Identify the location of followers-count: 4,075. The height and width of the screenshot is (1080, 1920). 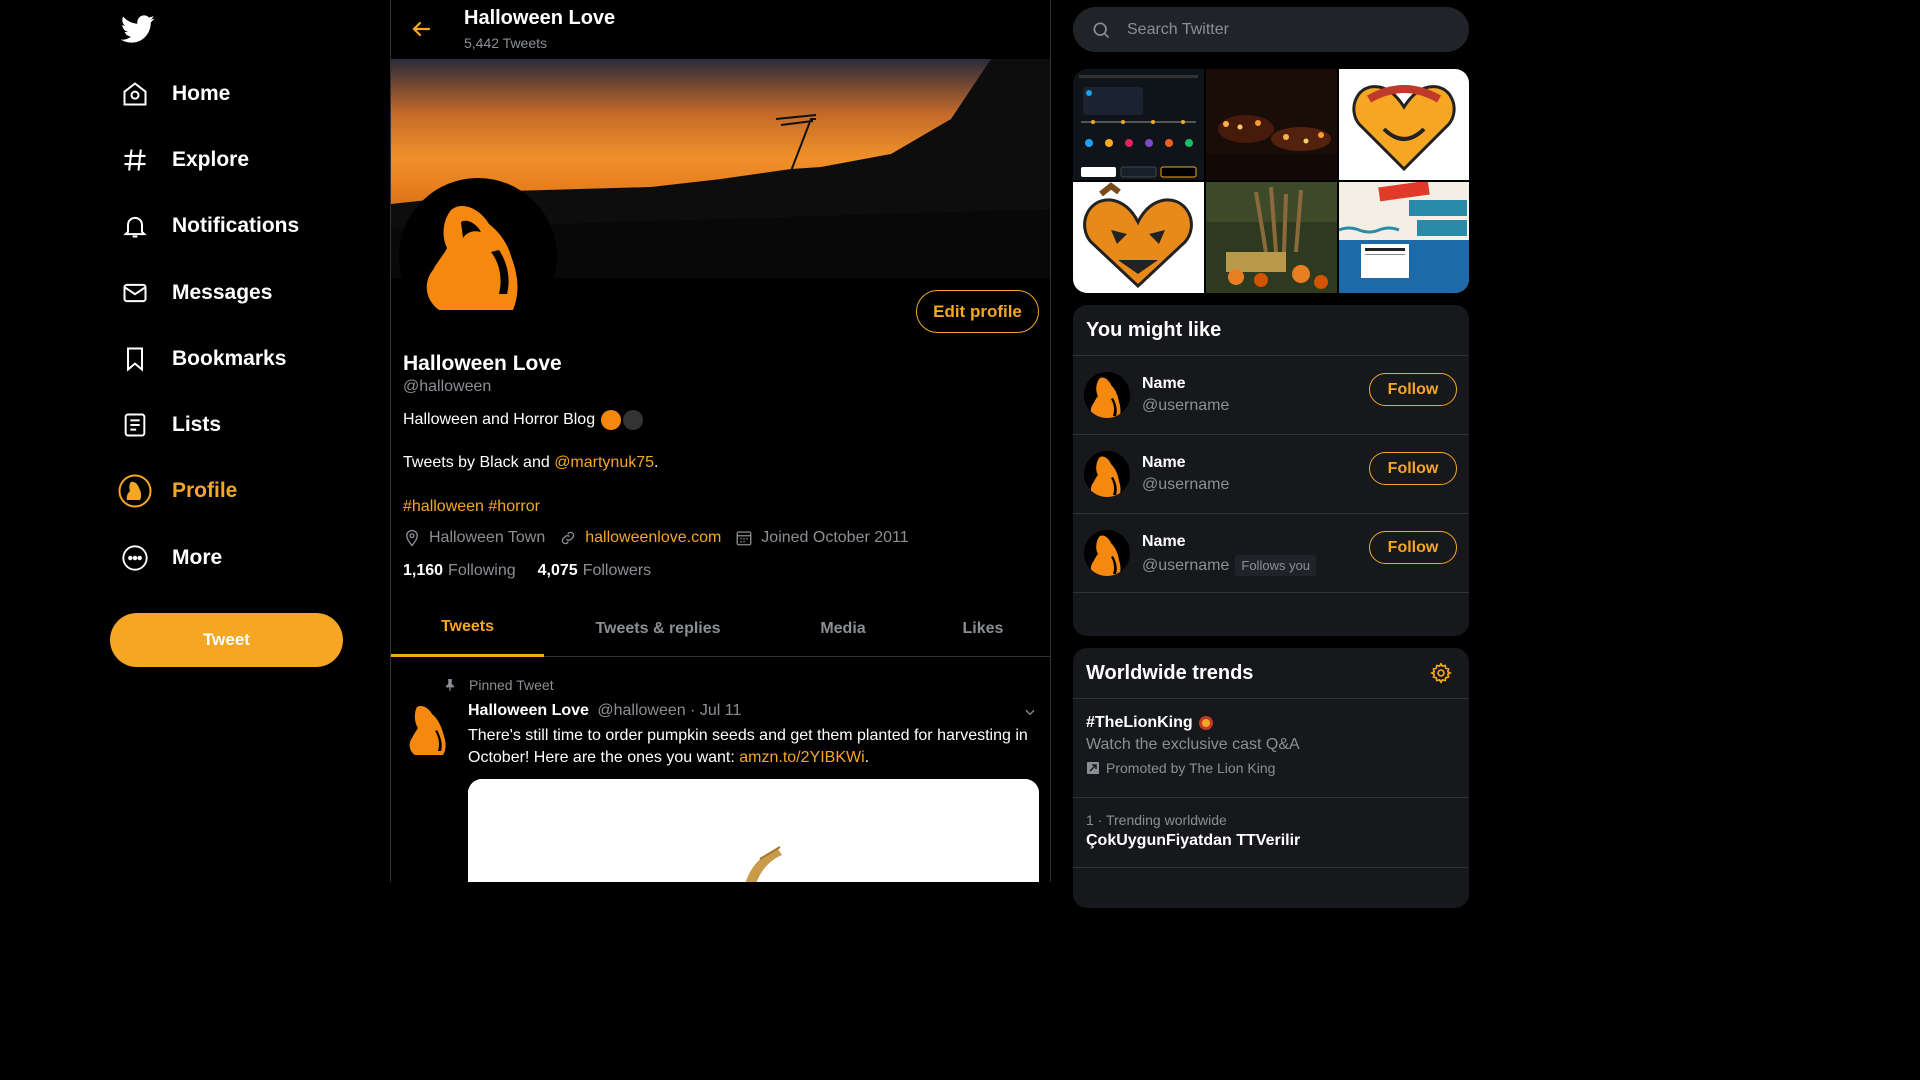
(557, 570).